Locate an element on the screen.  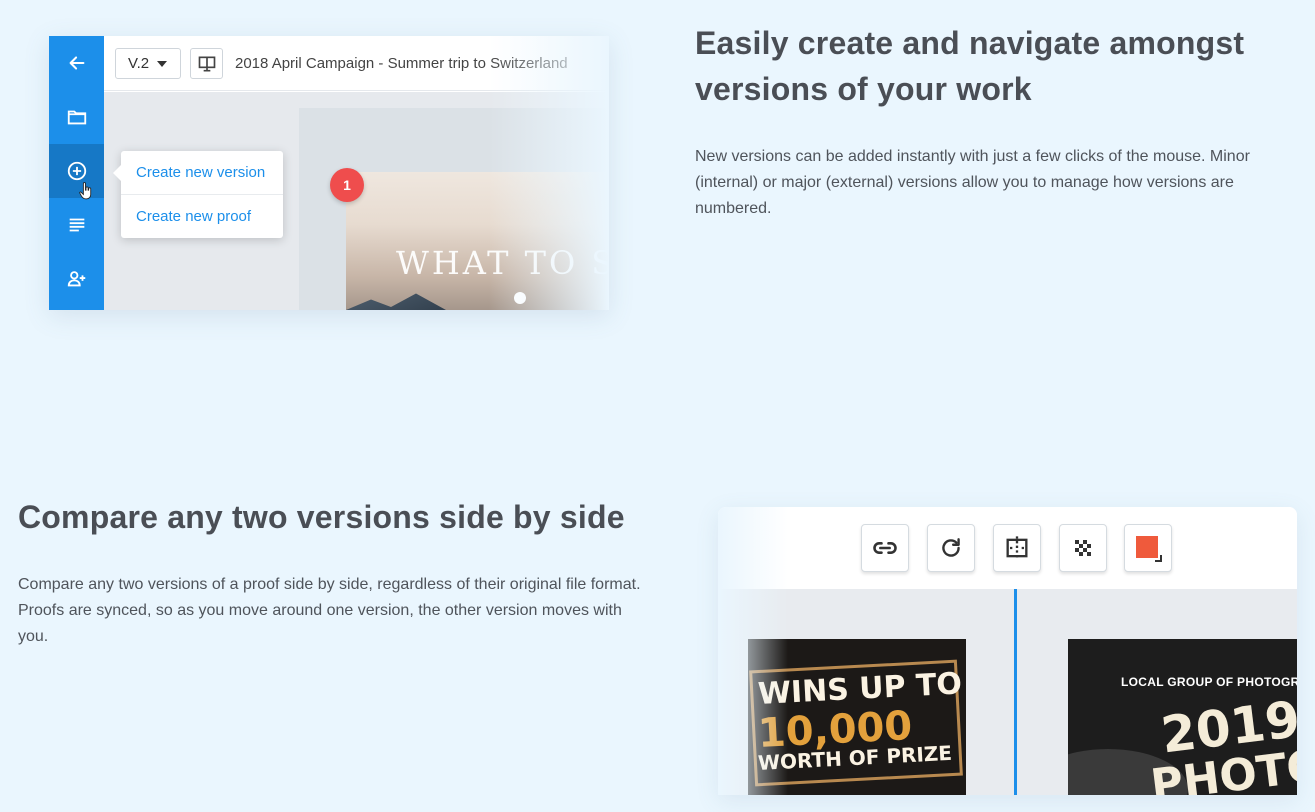
checker-icon is located at coordinates (1083, 548).